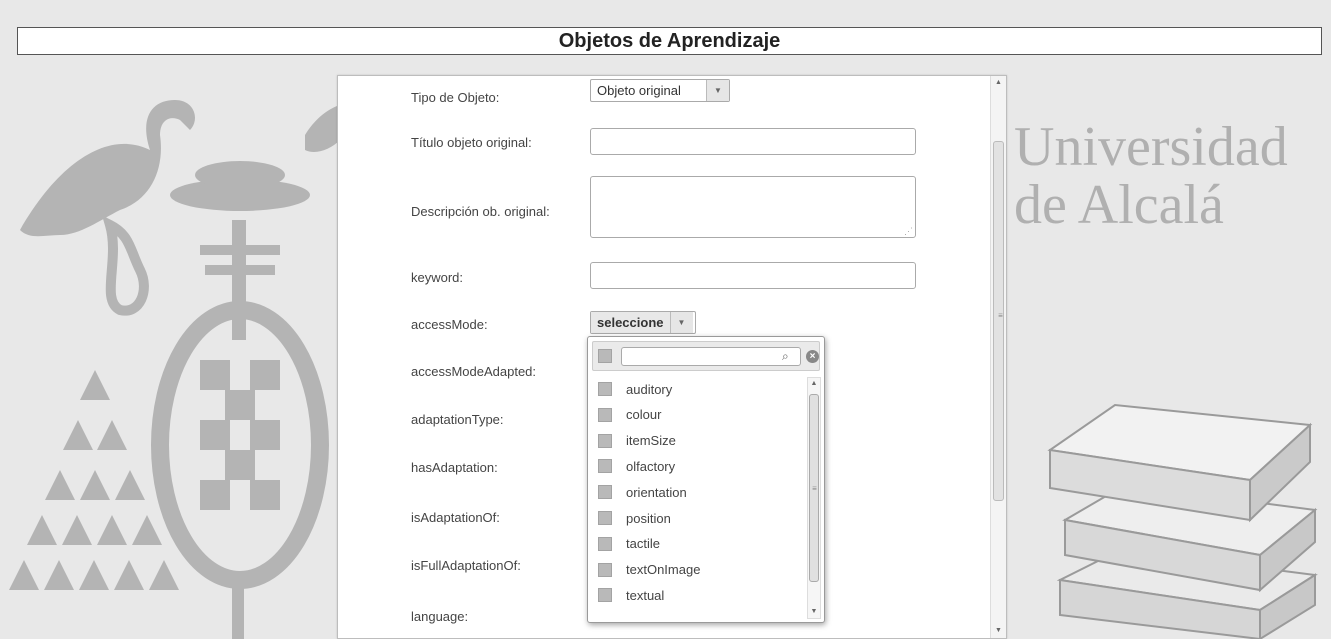 The height and width of the screenshot is (639, 1331). Describe the element at coordinates (1119, 205) in the screenshot. I see `university-name-line2: de Alcalá` at that location.